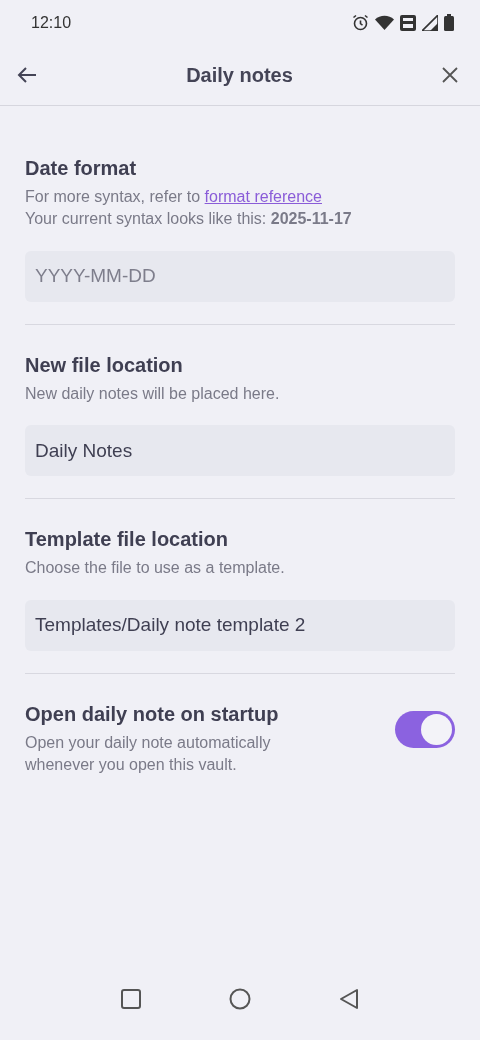  I want to click on setting-title: Date format, so click(81, 168).